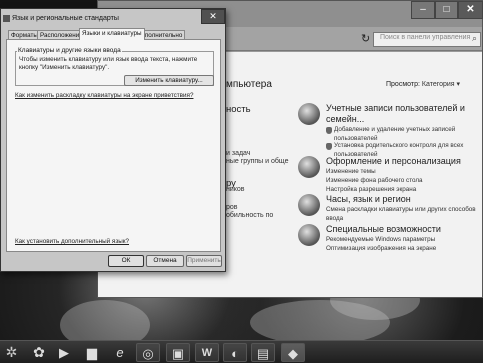 This screenshot has width=483, height=363. I want to click on close-button: ✕, so click(470, 10).